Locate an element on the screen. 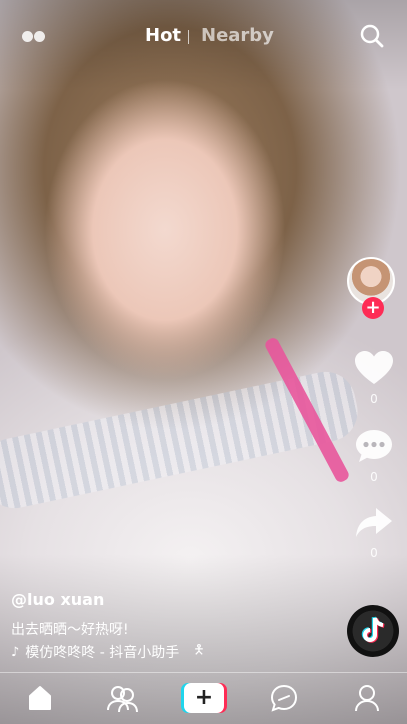 This screenshot has width=407, height=724. music-disc is located at coordinates (373, 631).